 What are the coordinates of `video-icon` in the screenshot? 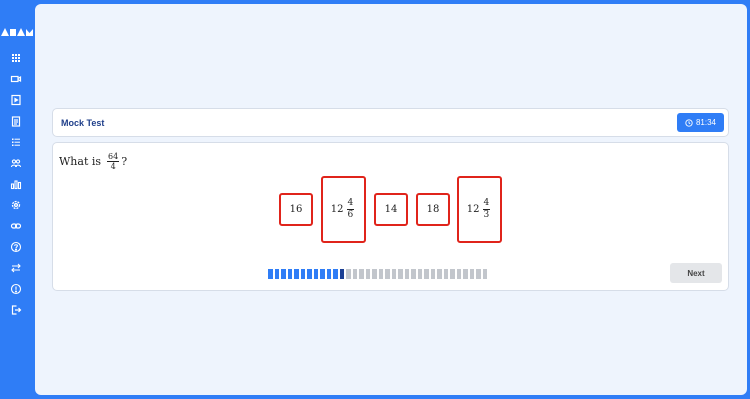 It's located at (16, 79).